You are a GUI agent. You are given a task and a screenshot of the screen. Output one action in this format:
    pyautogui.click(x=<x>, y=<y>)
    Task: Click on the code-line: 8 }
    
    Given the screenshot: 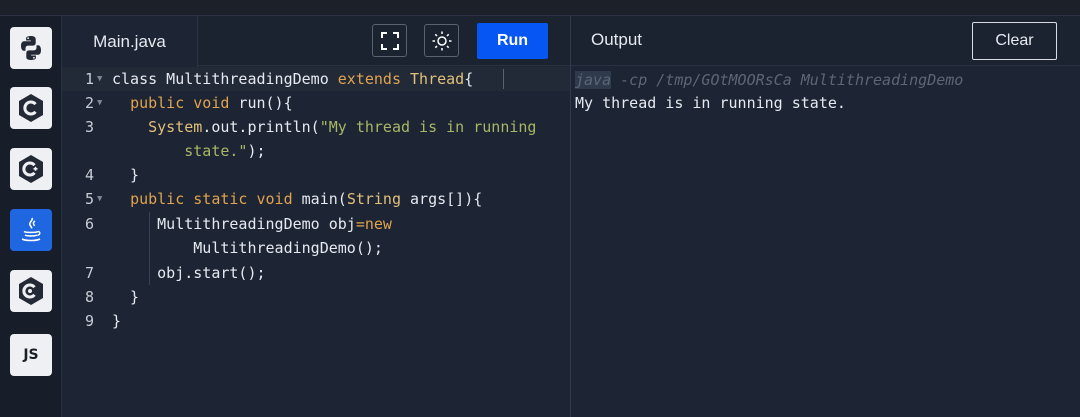 What is the action you would take?
    pyautogui.click(x=316, y=297)
    